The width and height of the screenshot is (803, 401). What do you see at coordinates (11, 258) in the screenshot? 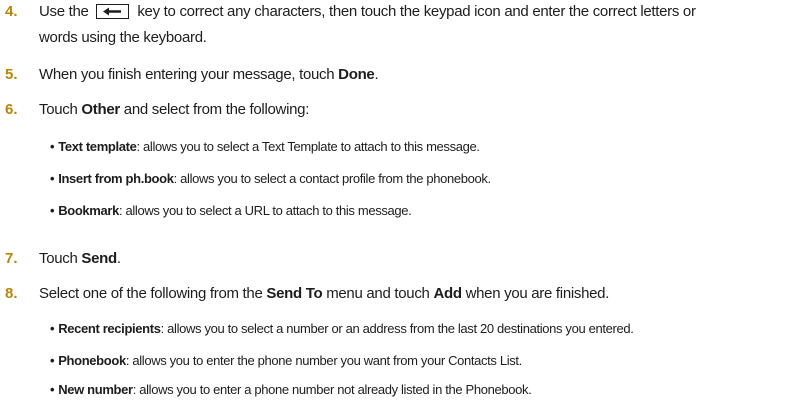
I see `step-number: 7.` at bounding box center [11, 258].